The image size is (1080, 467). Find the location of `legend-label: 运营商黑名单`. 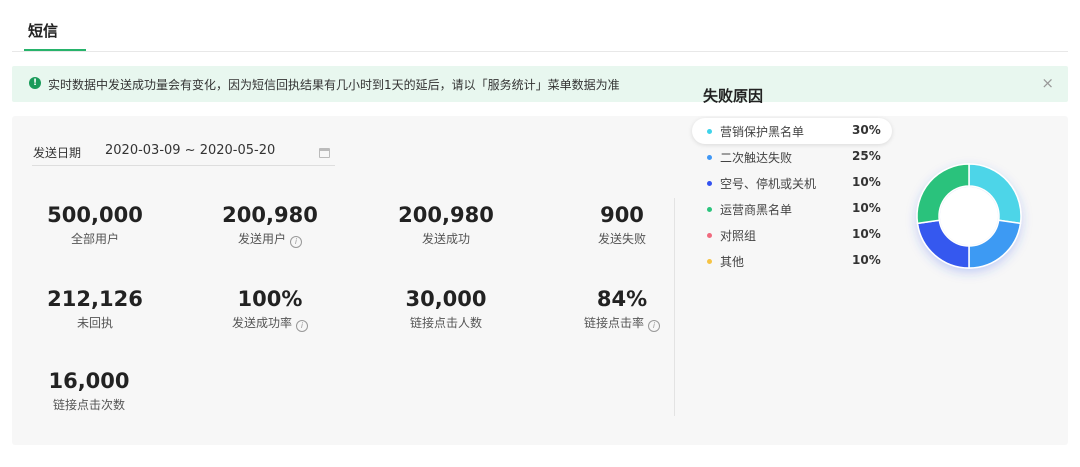

legend-label: 运营商黑名单 is located at coordinates (756, 210).